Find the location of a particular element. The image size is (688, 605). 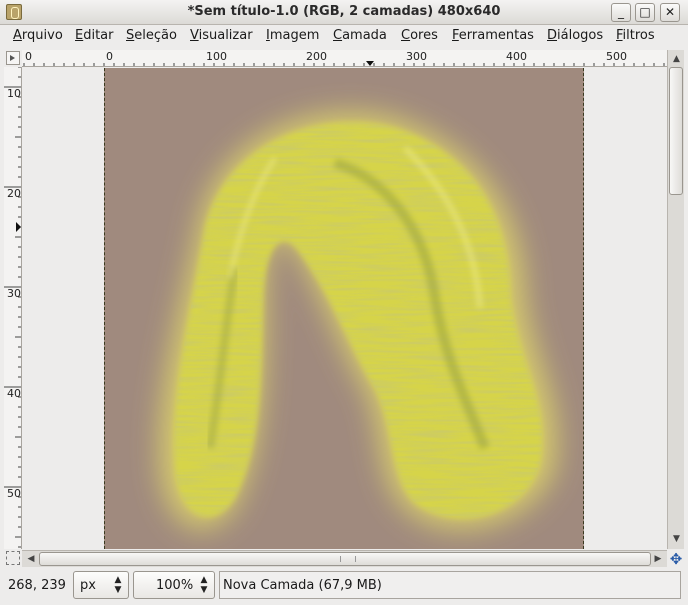

ruler-menu-button is located at coordinates (13, 58).